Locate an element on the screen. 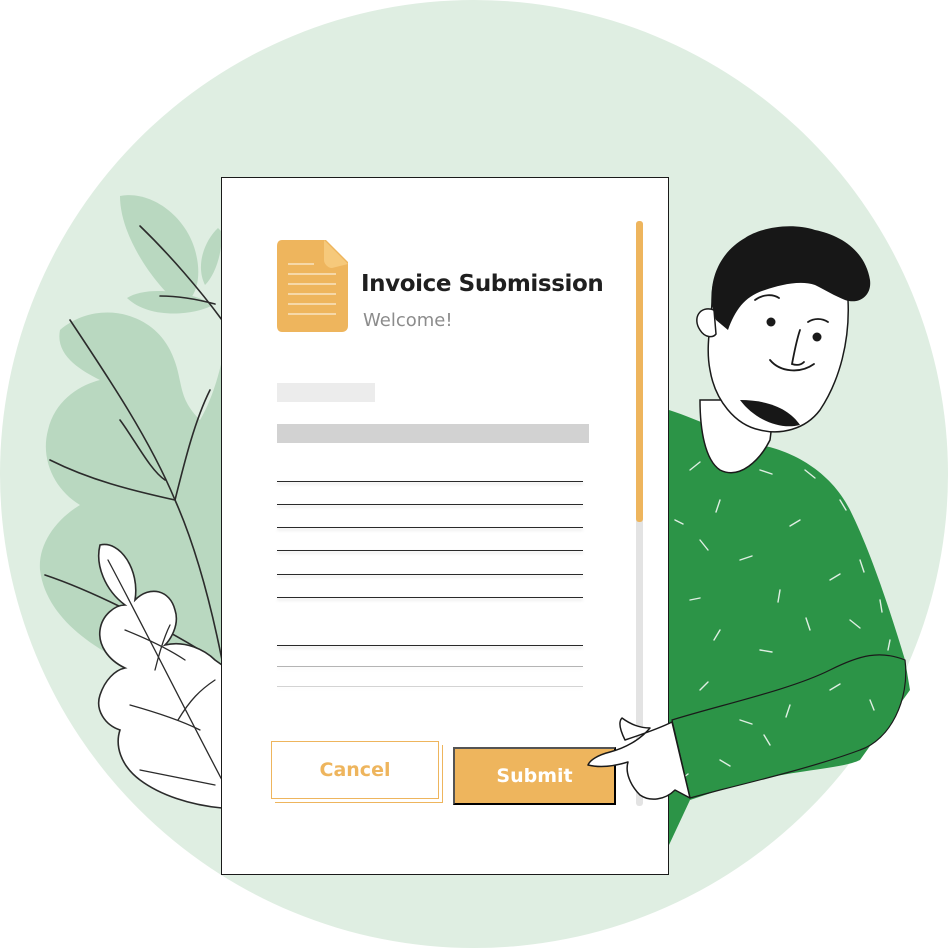 The image size is (948, 948). form-title: Invoice Submission is located at coordinates (482, 284).